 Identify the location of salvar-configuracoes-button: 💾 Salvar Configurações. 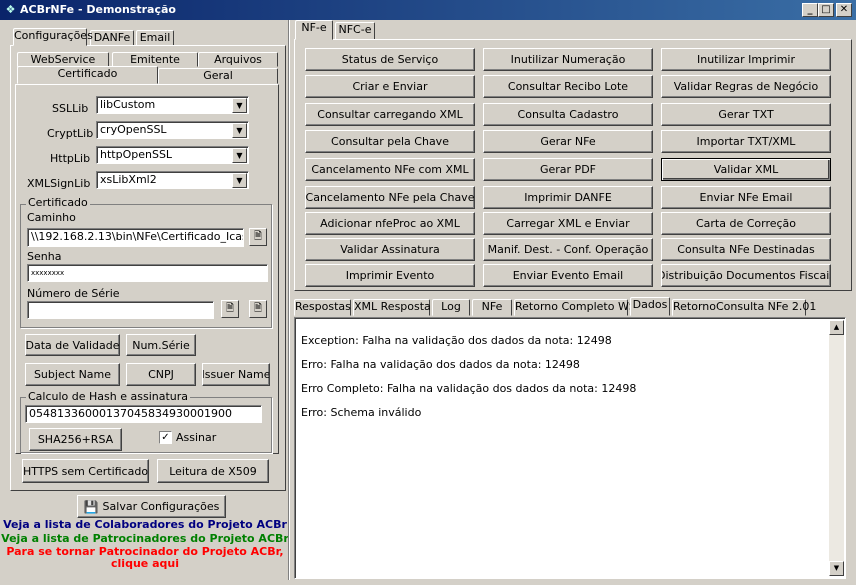
(151, 506).